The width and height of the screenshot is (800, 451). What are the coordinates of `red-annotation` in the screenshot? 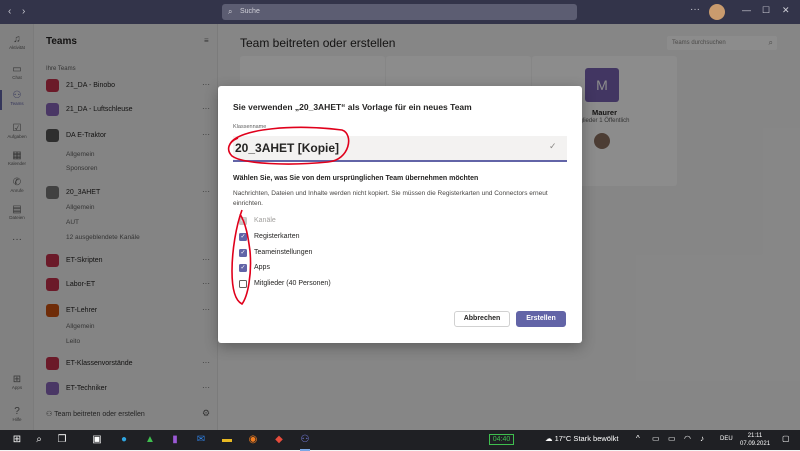 It's located at (288, 216).